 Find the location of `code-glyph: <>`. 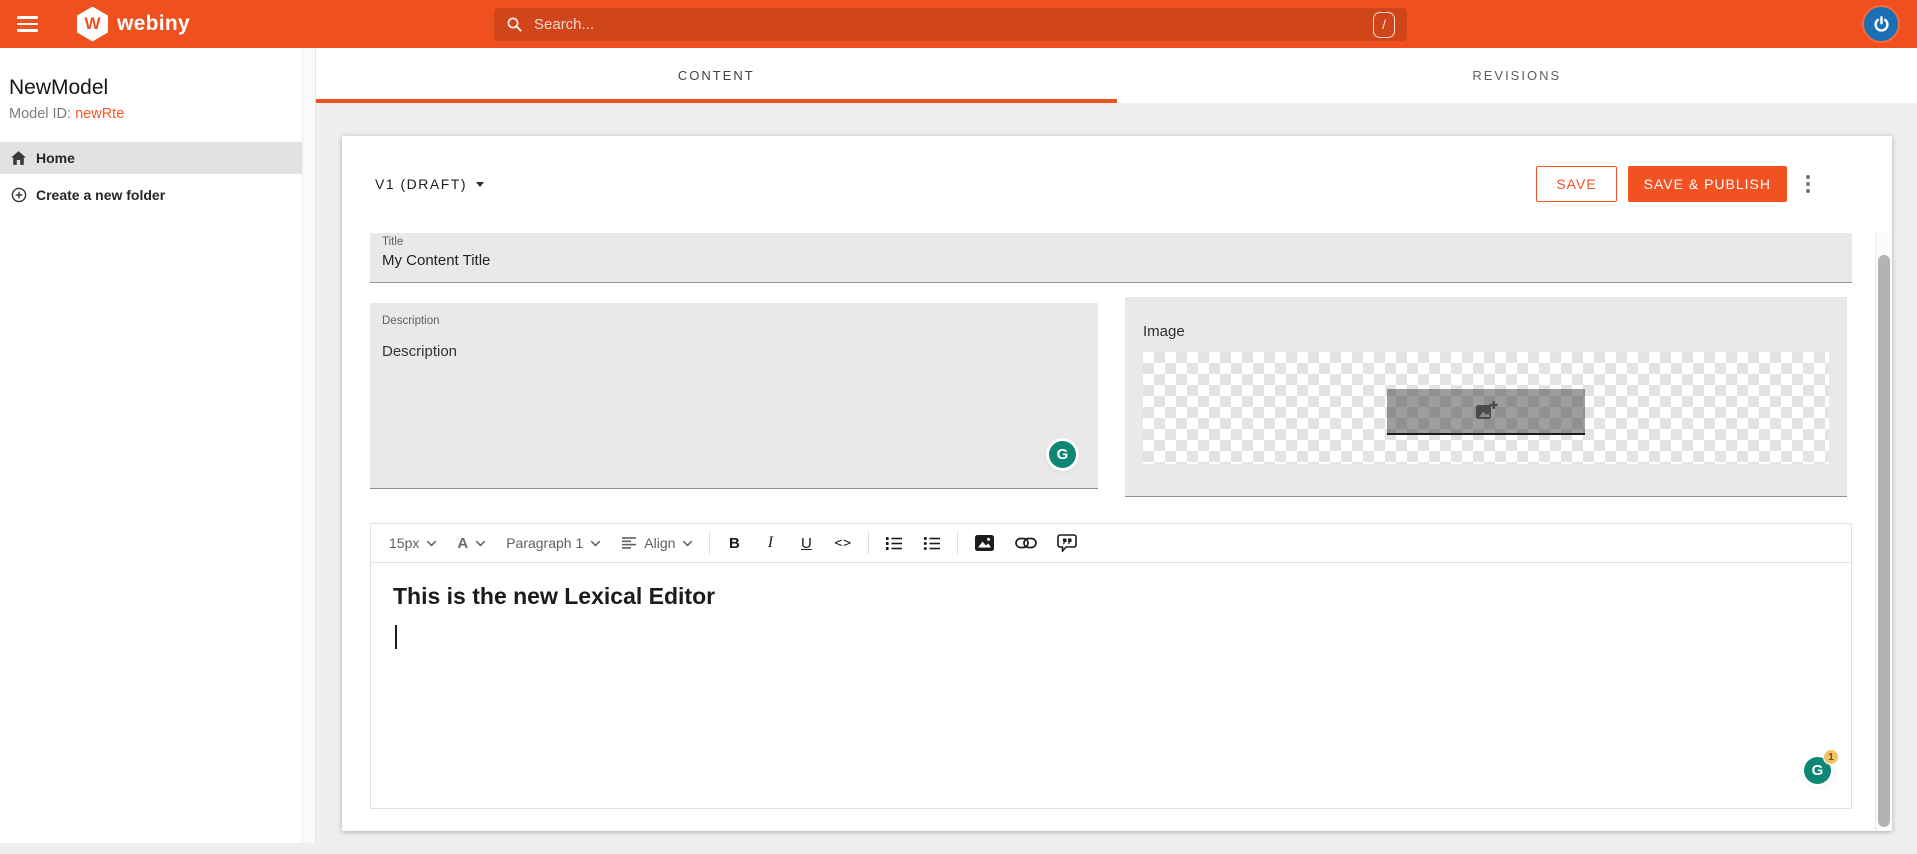

code-glyph: <> is located at coordinates (843, 543).